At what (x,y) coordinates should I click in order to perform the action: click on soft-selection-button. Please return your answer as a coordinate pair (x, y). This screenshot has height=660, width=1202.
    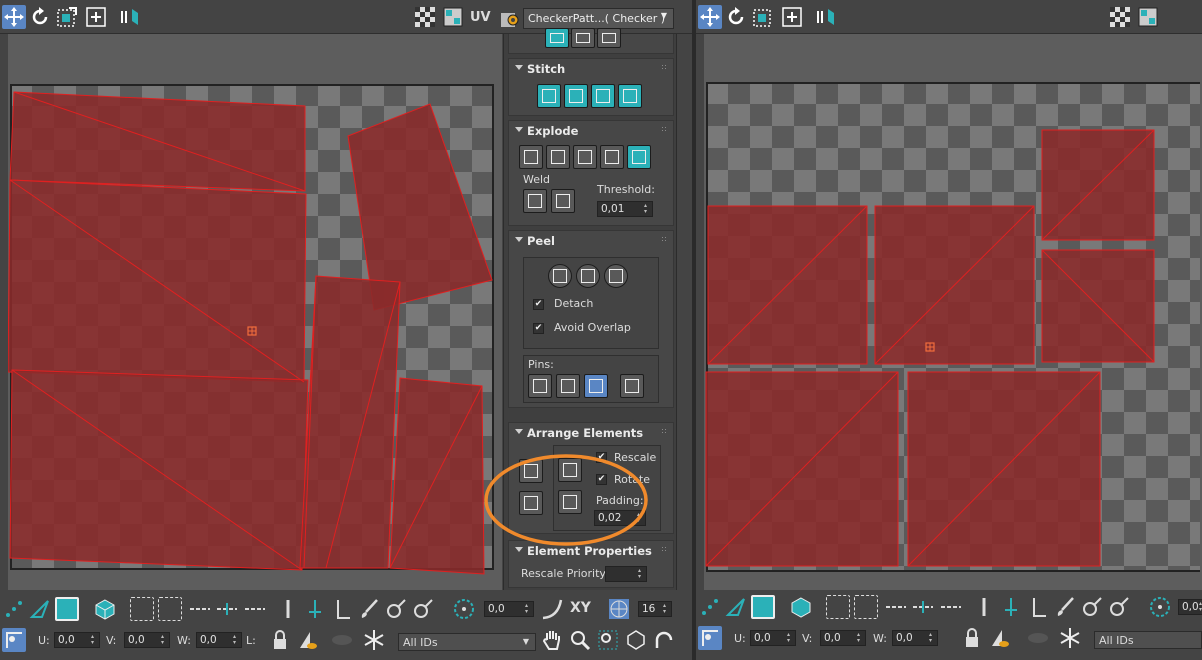
    Looking at the image, I should click on (1160, 607).